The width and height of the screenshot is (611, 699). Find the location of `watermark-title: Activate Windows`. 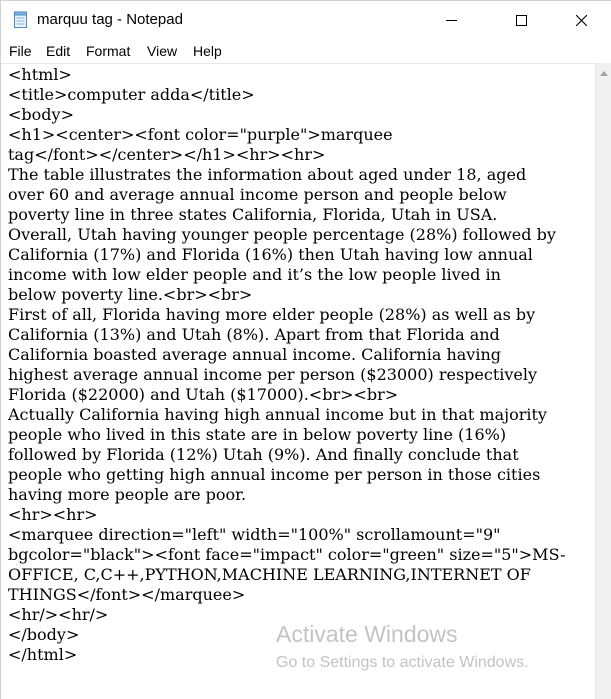

watermark-title: Activate Windows is located at coordinates (367, 634).